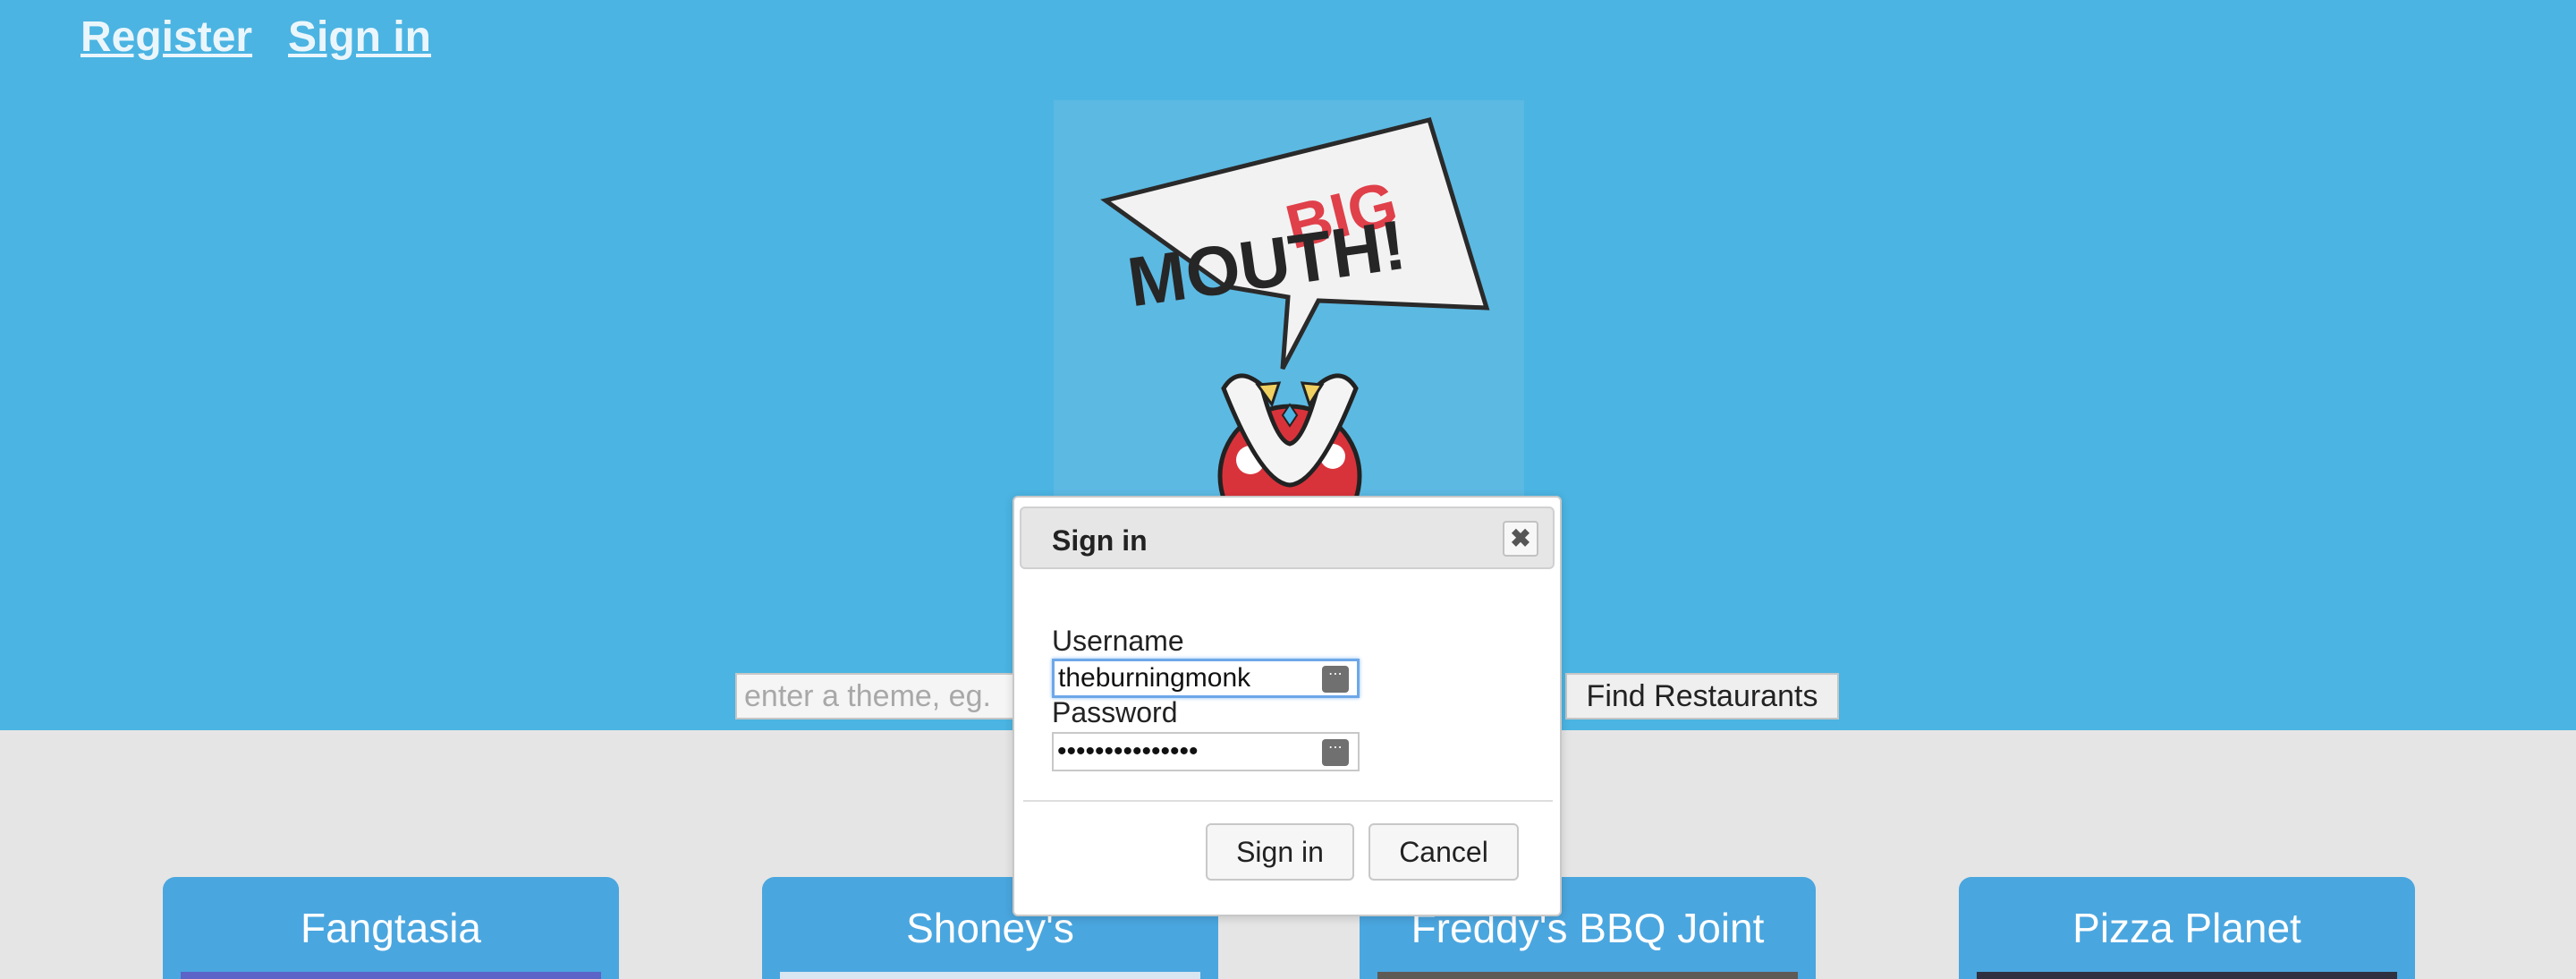 The image size is (2576, 979). I want to click on dialog-titlebar: Sign in ✖, so click(1287, 538).